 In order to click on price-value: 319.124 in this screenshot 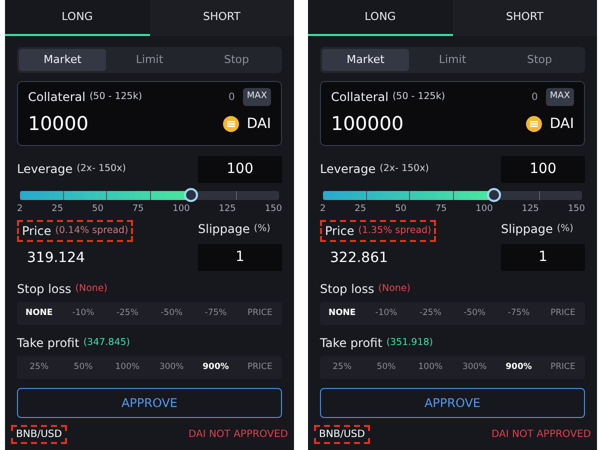, I will do `click(56, 258)`.